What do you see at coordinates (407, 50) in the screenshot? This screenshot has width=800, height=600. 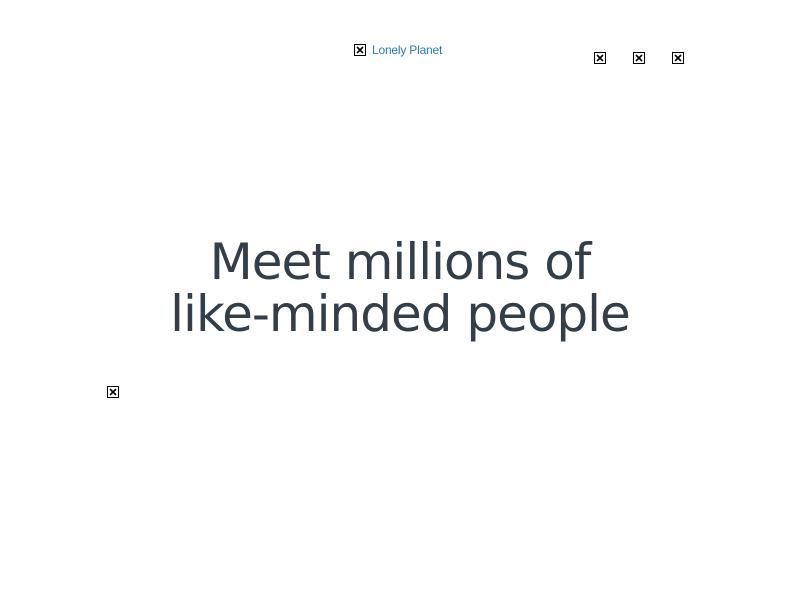 I see `brand-name: Lonely Planet` at bounding box center [407, 50].